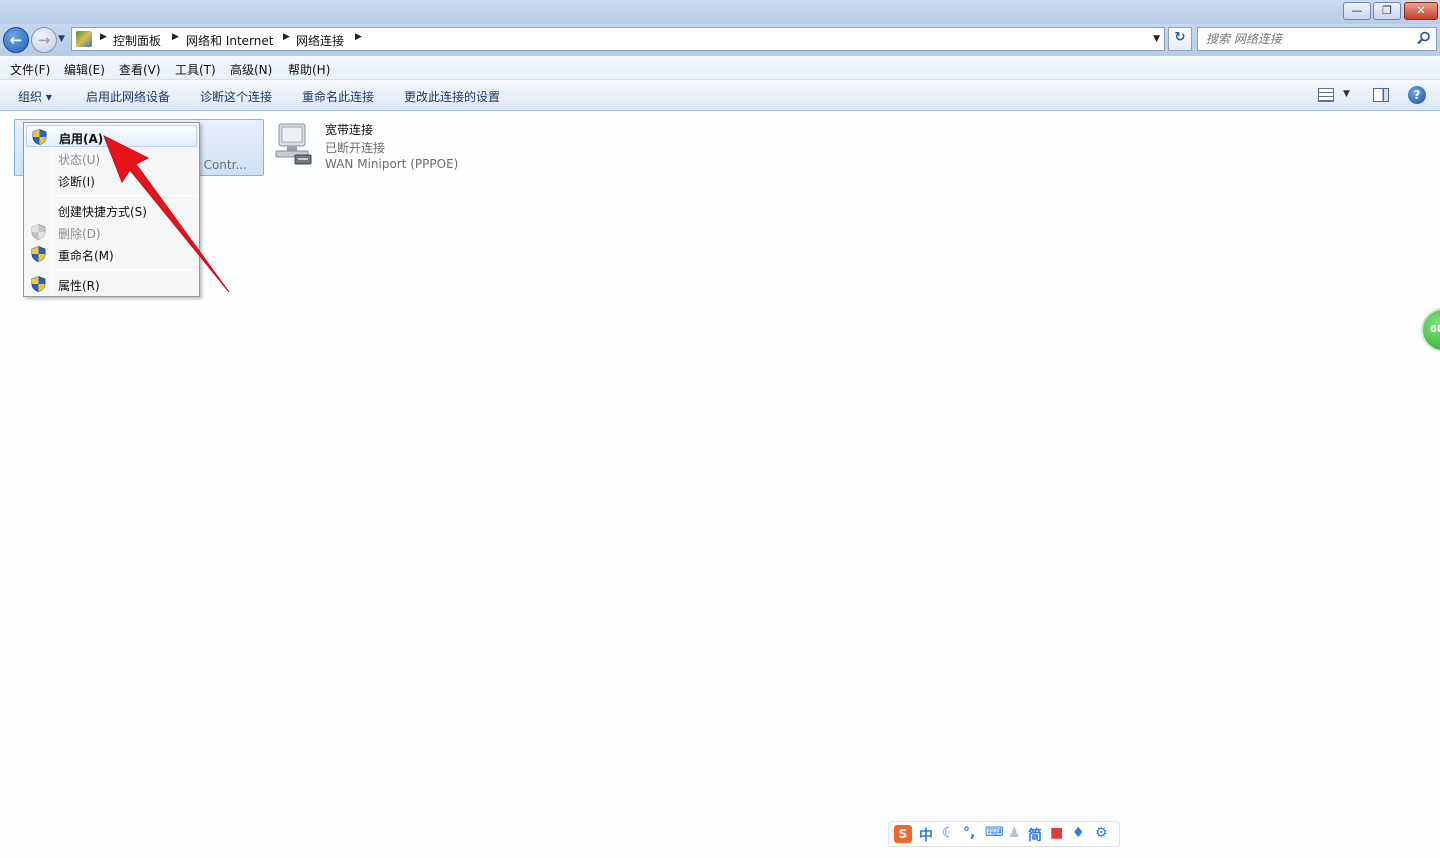 This screenshot has height=858, width=1440. What do you see at coordinates (195, 69) in the screenshot?
I see `menu-tools: 工具(T)` at bounding box center [195, 69].